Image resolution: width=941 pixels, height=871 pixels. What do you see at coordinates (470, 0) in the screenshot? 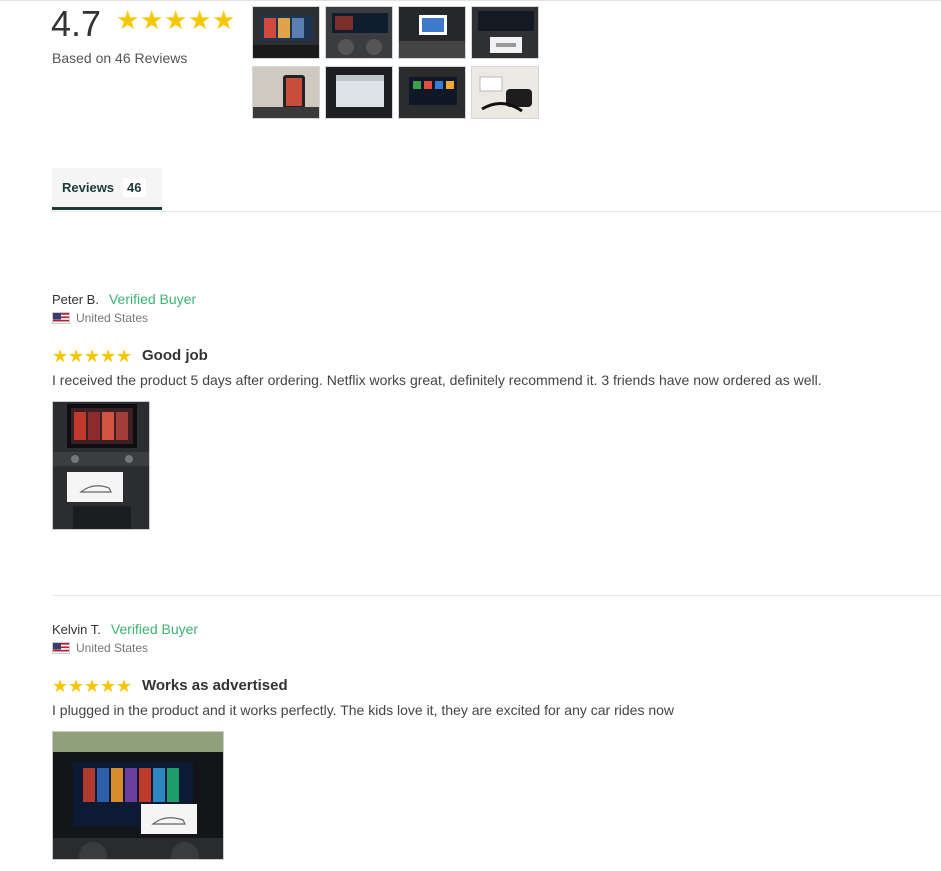
I see `top-divider` at bounding box center [470, 0].